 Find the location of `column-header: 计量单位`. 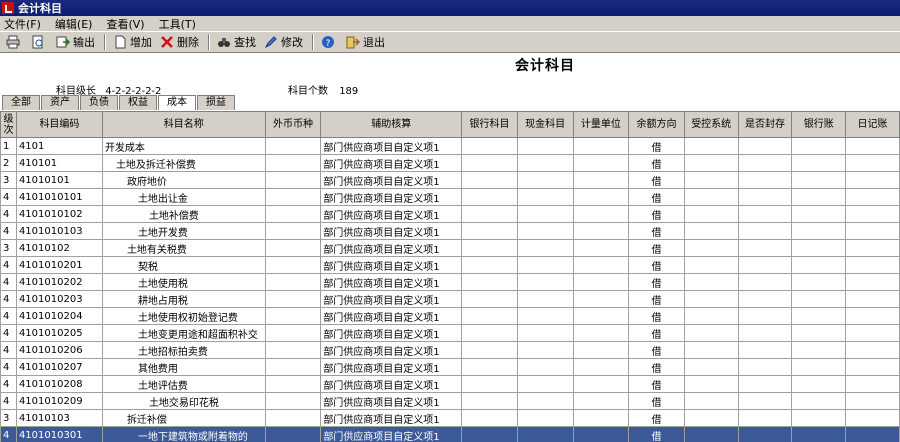

column-header: 计量单位 is located at coordinates (601, 124).